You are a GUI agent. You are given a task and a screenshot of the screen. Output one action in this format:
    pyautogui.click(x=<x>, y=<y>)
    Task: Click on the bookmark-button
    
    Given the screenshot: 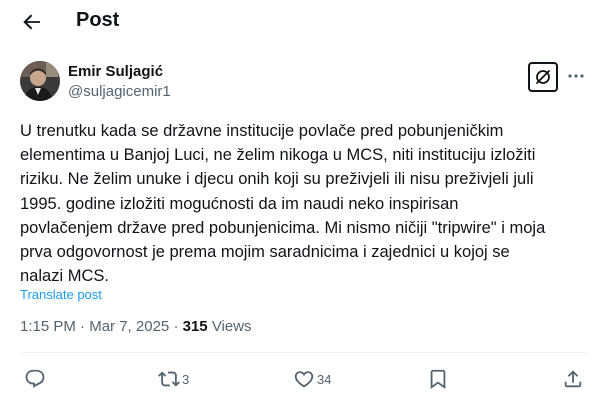 What is the action you would take?
    pyautogui.click(x=438, y=380)
    